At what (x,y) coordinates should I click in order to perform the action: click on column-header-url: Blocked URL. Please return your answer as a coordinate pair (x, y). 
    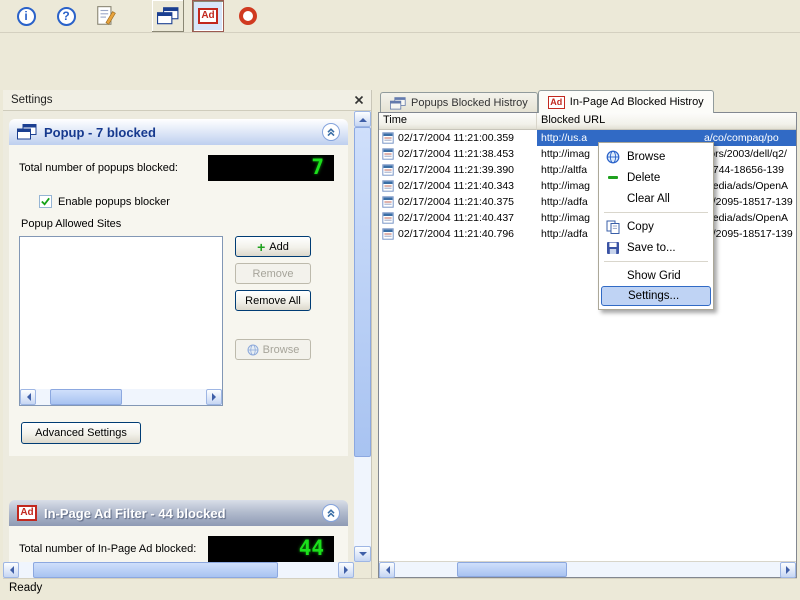
    Looking at the image, I should click on (666, 121).